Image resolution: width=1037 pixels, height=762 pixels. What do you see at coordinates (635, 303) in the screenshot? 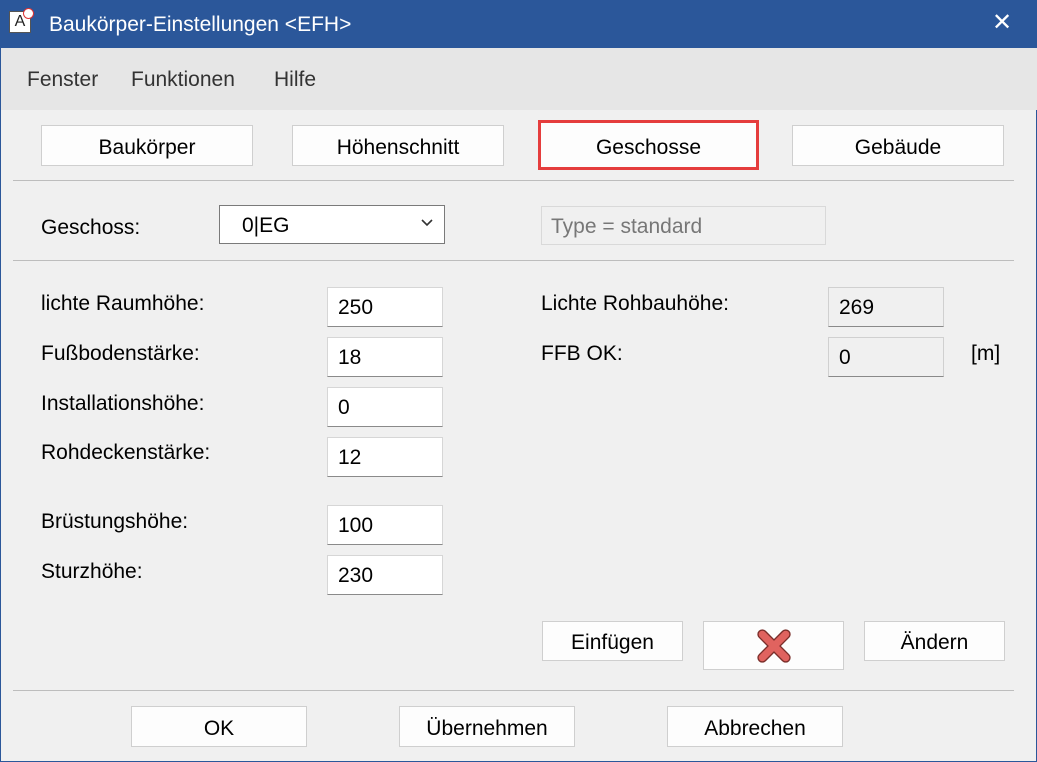
I see `lichte-rohbauhoehe-label: Lichte Rohbauhöhe:` at bounding box center [635, 303].